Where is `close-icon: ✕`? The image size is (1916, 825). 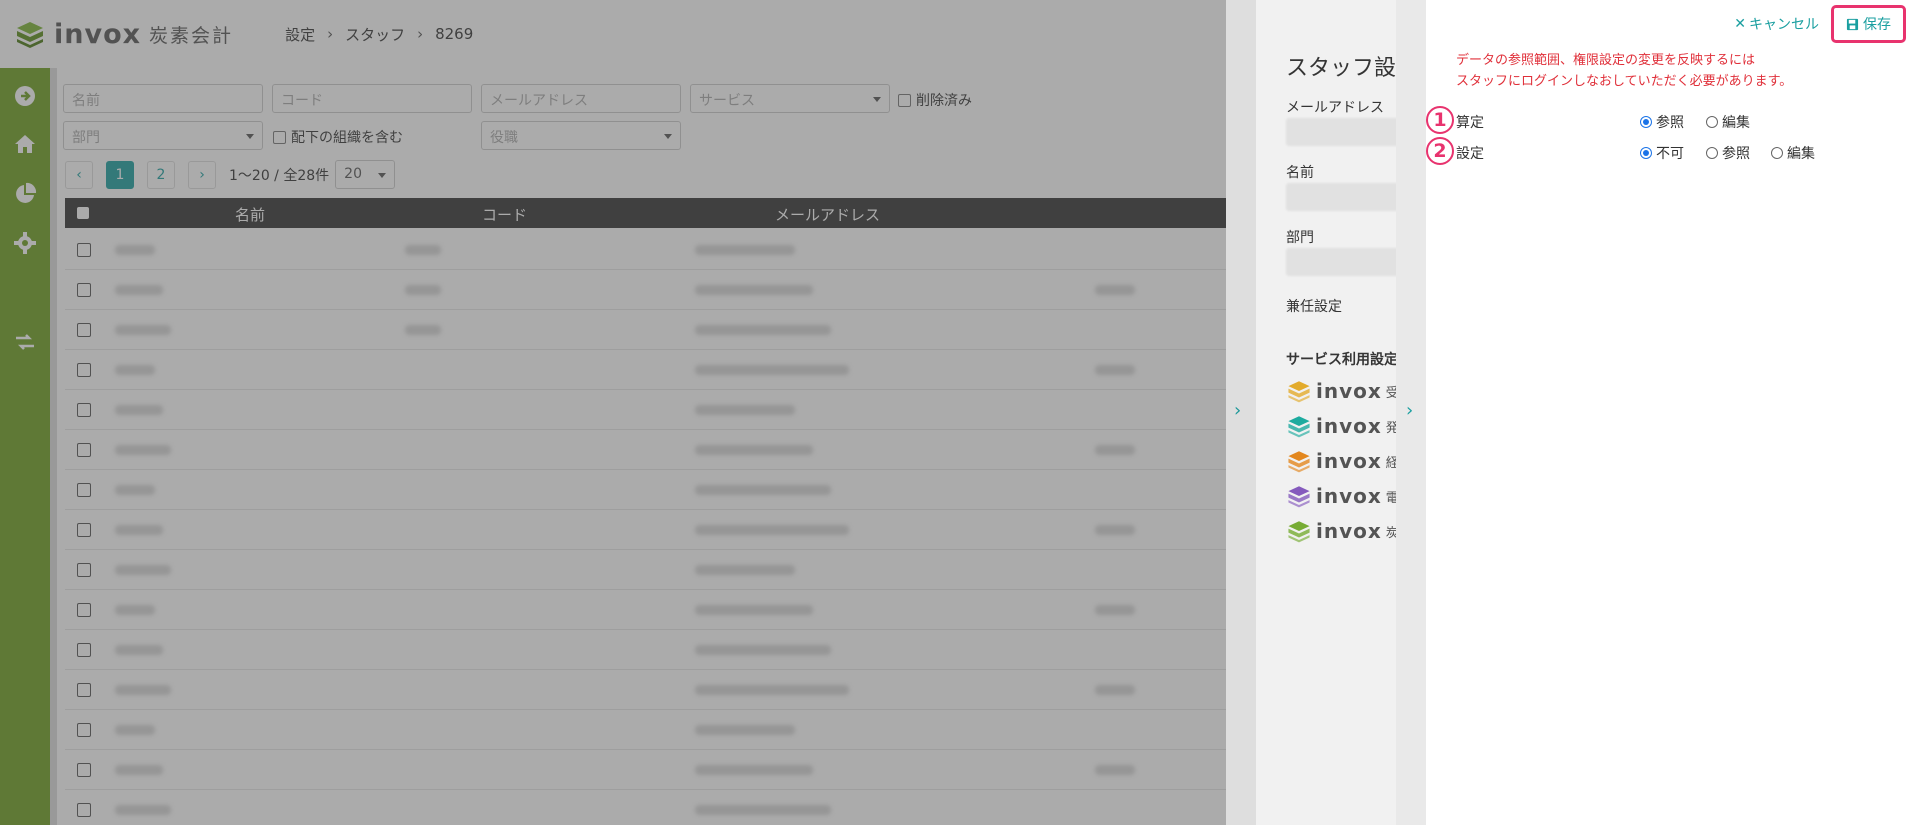
close-icon: ✕ is located at coordinates (1740, 24).